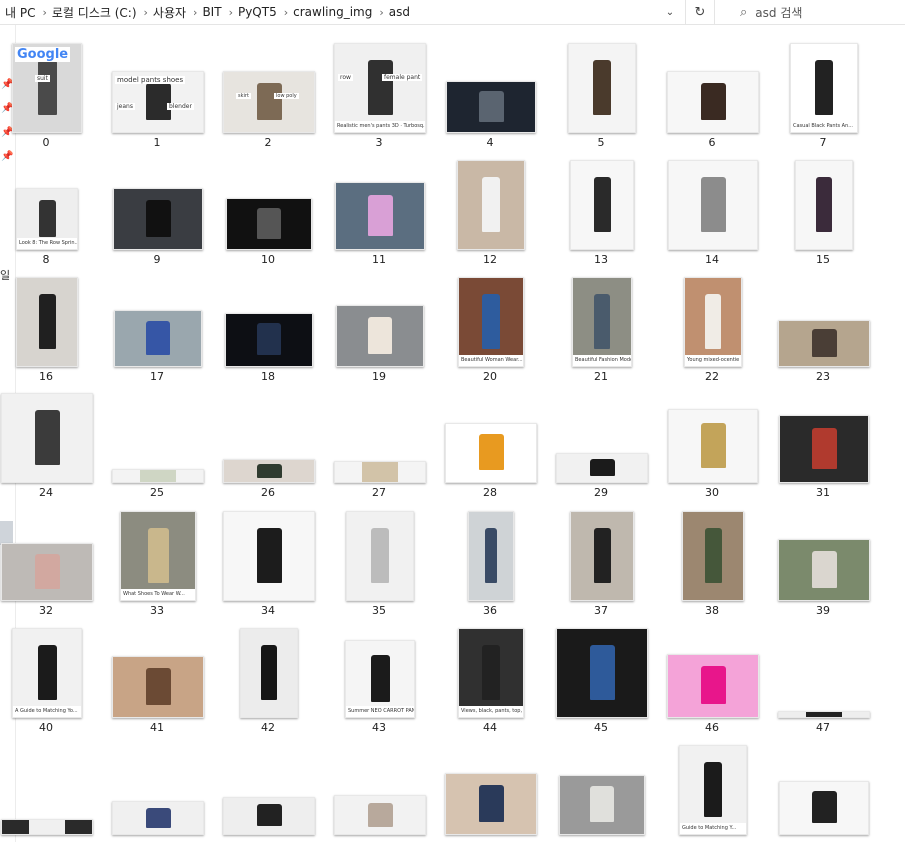  What do you see at coordinates (379, 376) in the screenshot?
I see `file-name-label: 19` at bounding box center [379, 376].